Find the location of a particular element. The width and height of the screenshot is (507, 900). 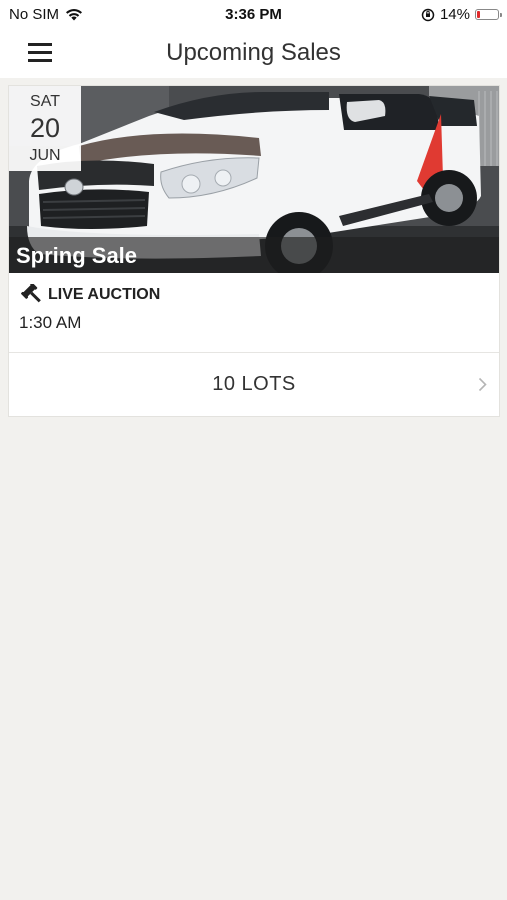

date-badge: SAT 20 JUN is located at coordinates (45, 128).